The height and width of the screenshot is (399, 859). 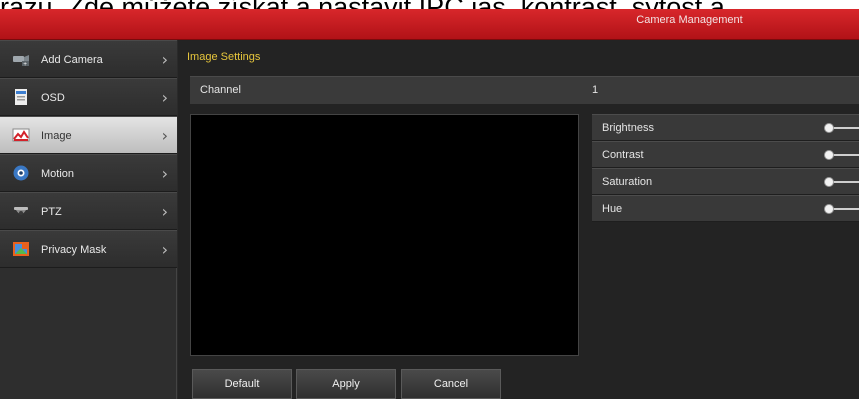 I want to click on contrast-slider-track, so click(x=844, y=155).